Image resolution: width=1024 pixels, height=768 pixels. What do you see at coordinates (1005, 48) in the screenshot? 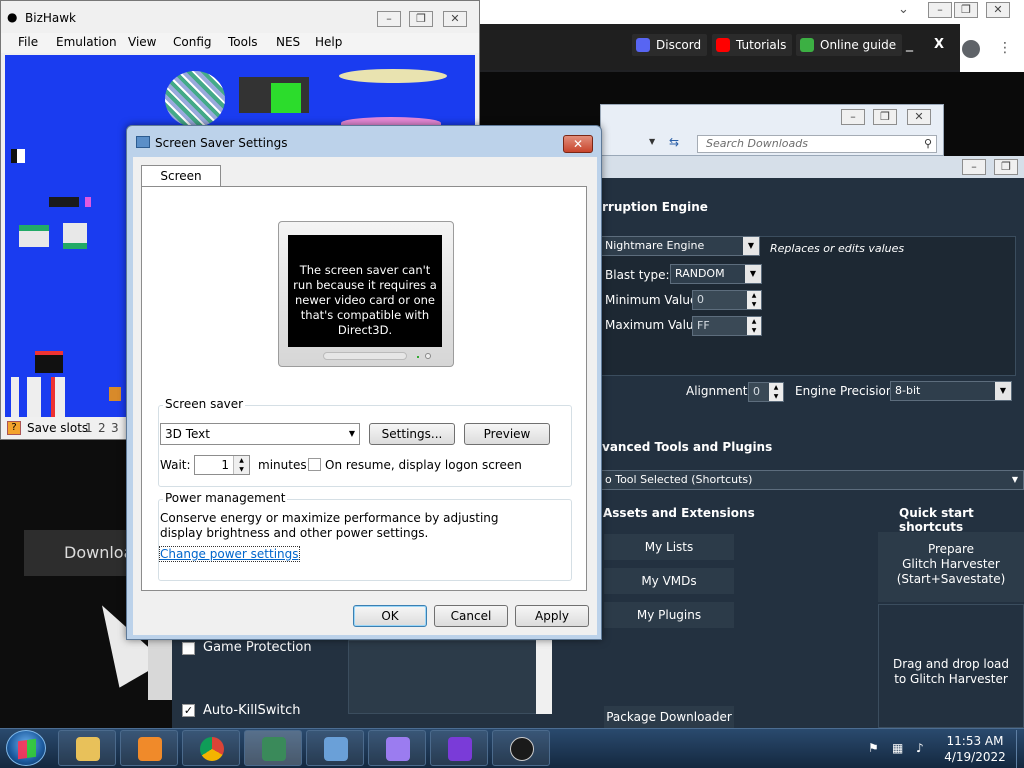
I see `menu-dots-icon: ⋮` at bounding box center [1005, 48].